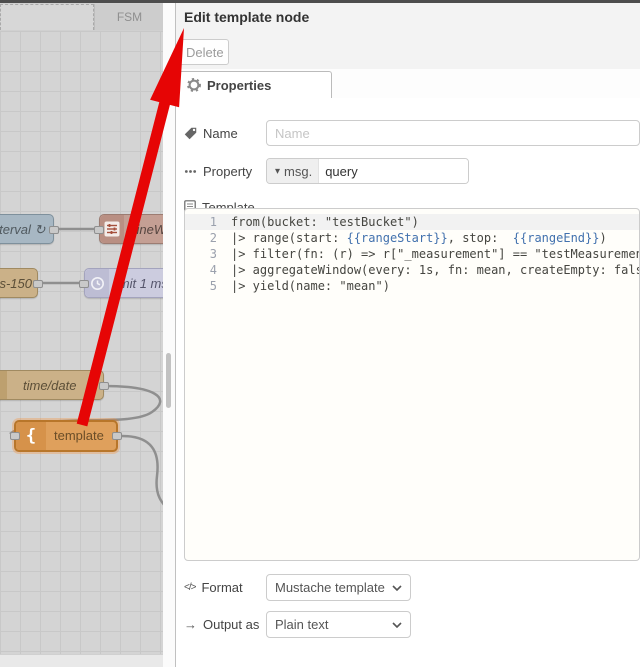  What do you see at coordinates (190, 587) in the screenshot?
I see `code-brackets-icon: </>` at bounding box center [190, 587].